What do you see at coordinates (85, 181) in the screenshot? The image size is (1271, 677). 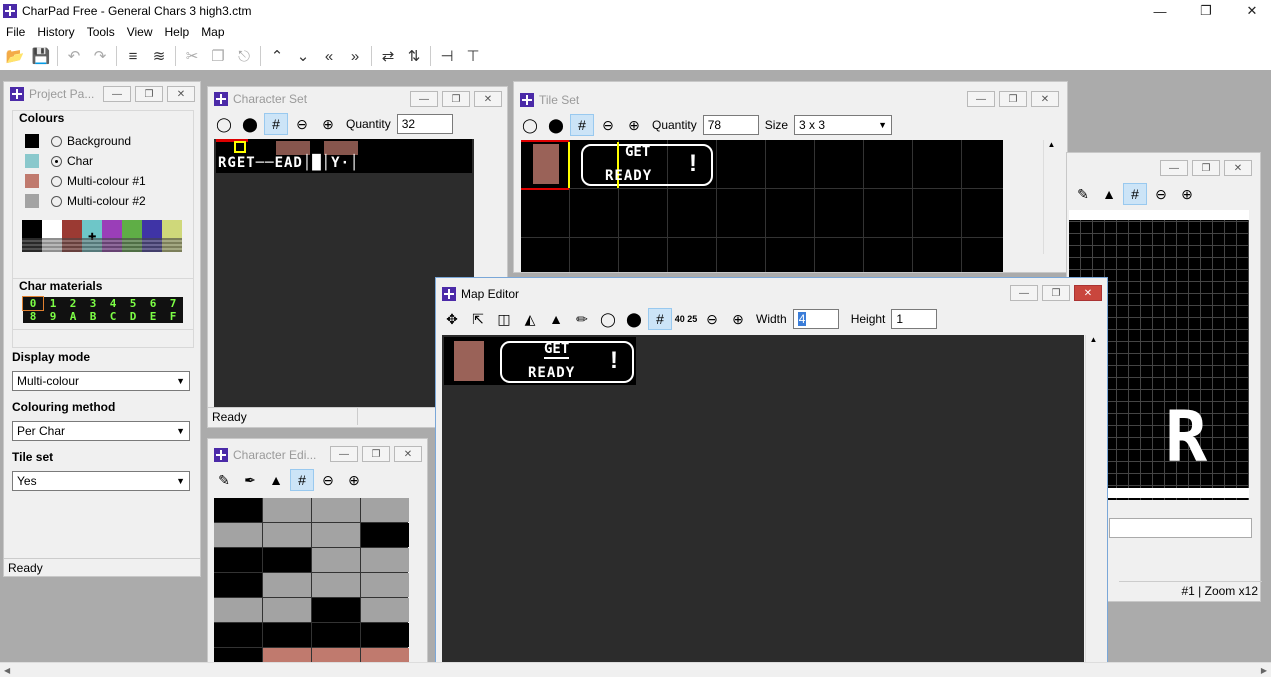 I see `colour-option-multi-1: Multi-colour #1` at bounding box center [85, 181].